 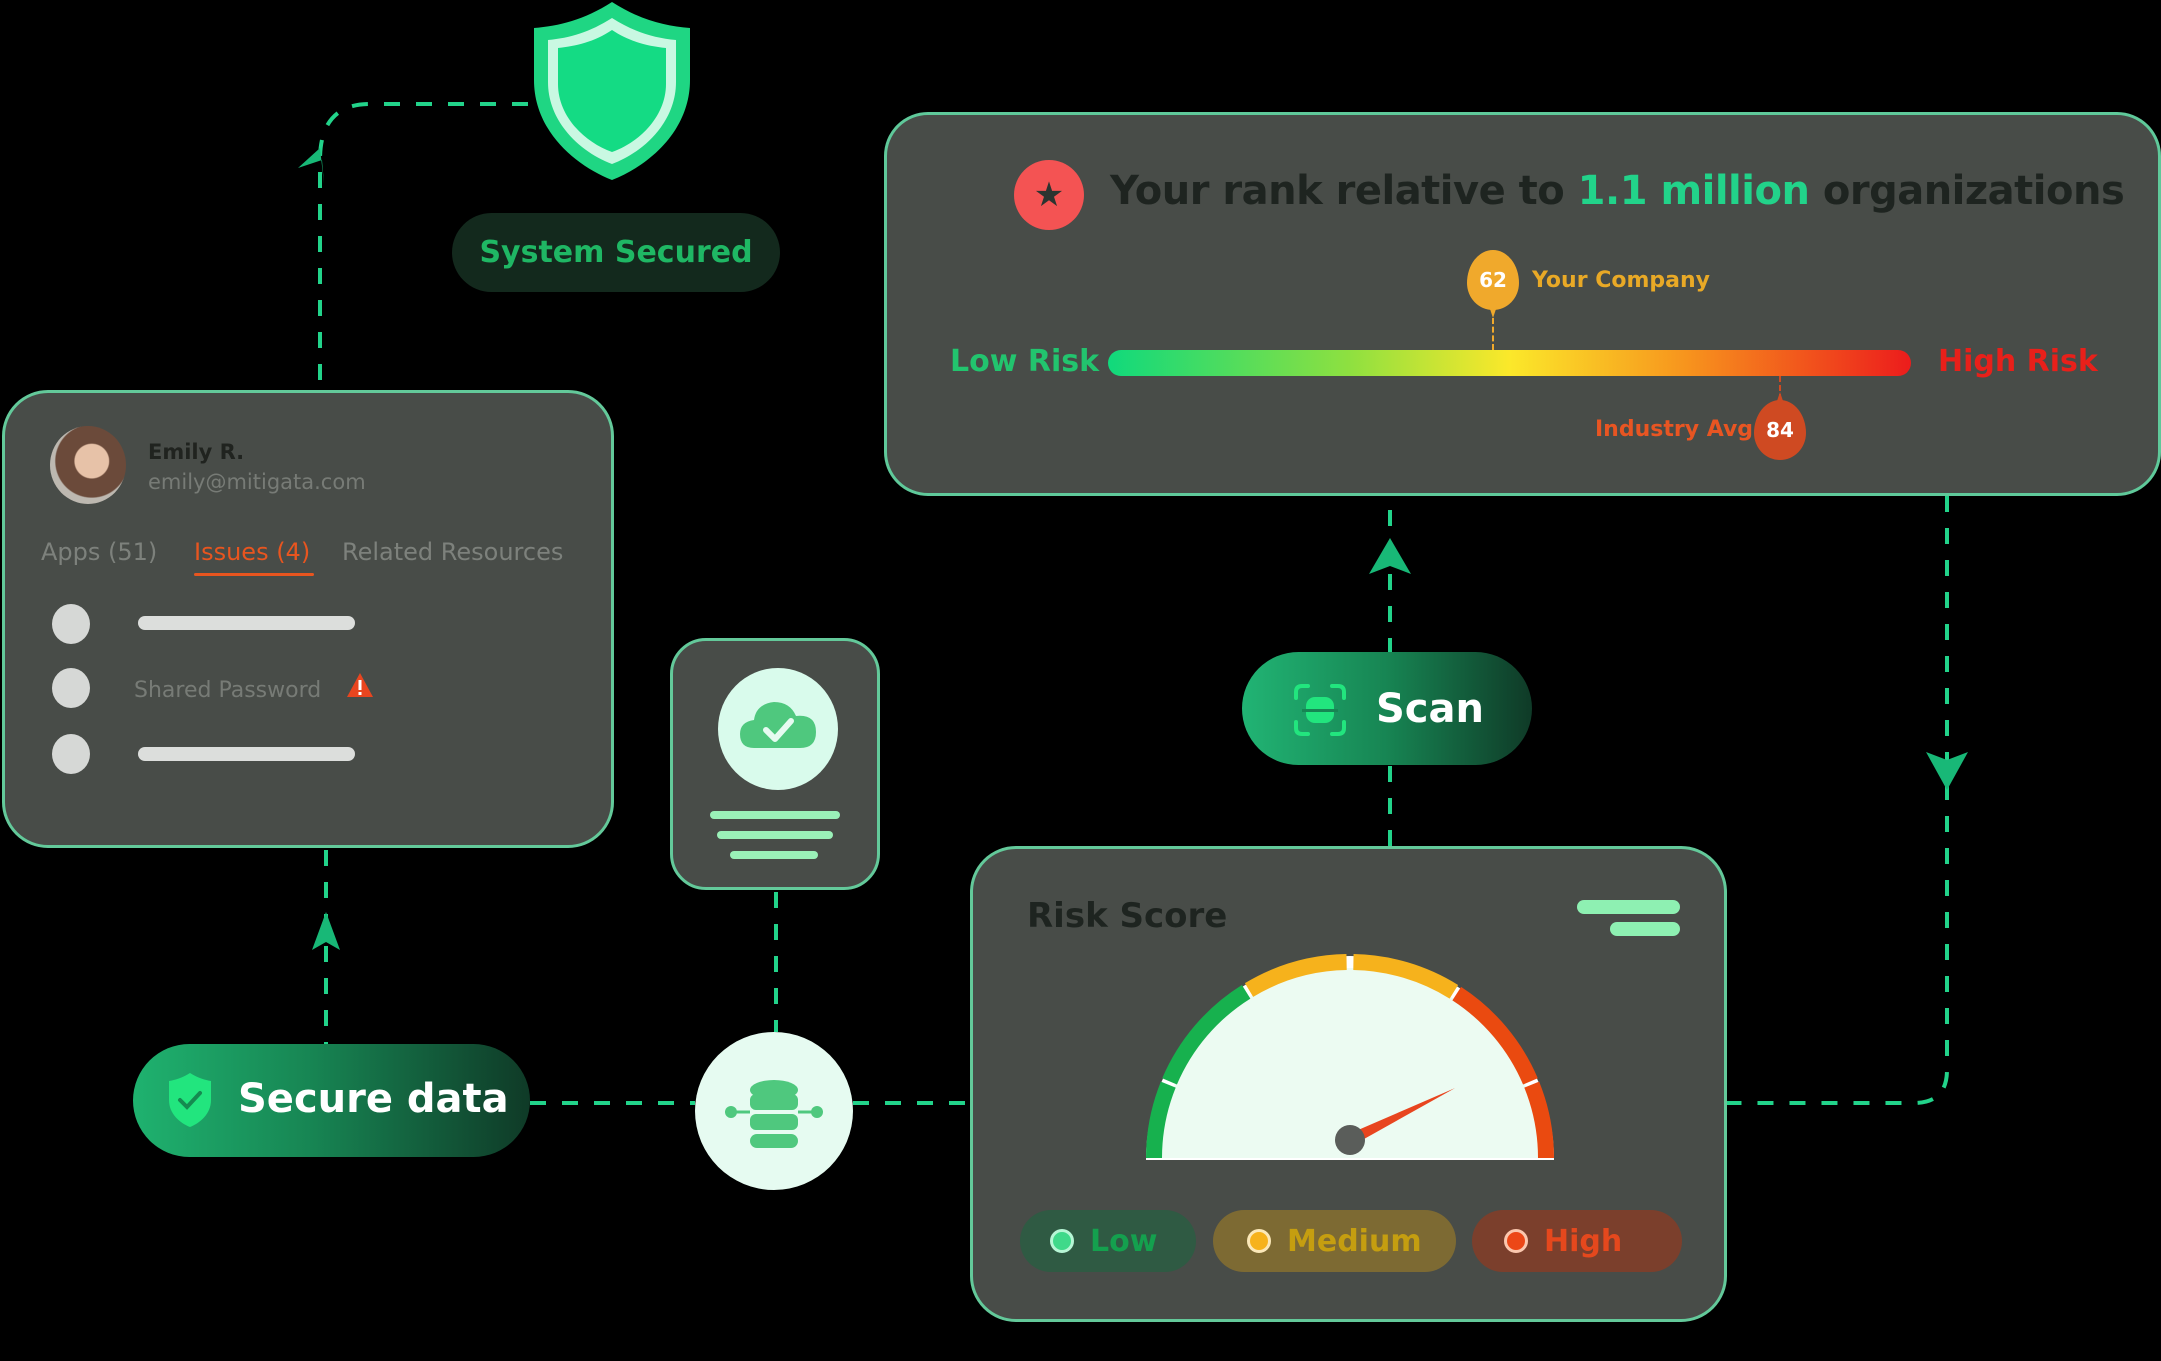 I want to click on low-risk-label: Low Risk, so click(x=1025, y=361).